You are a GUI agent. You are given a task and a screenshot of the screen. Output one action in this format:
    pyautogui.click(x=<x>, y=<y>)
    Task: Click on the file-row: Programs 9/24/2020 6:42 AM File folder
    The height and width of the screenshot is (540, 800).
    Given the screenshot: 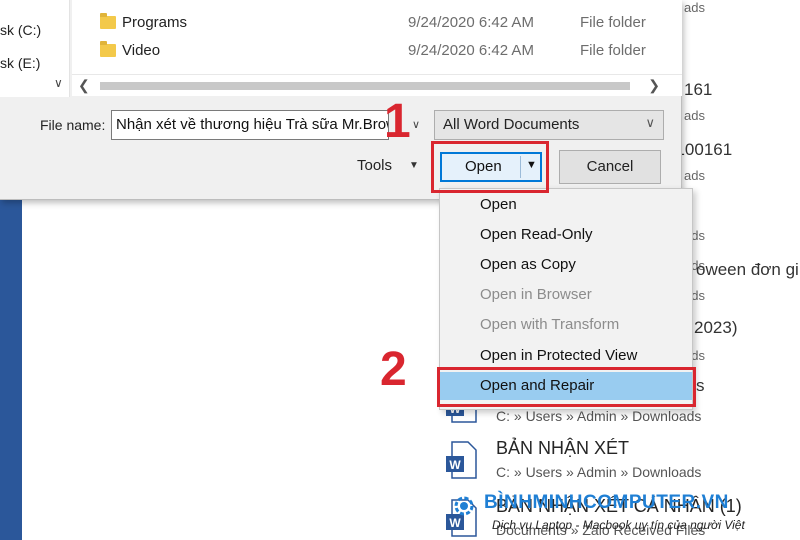 What is the action you would take?
    pyautogui.click(x=377, y=23)
    